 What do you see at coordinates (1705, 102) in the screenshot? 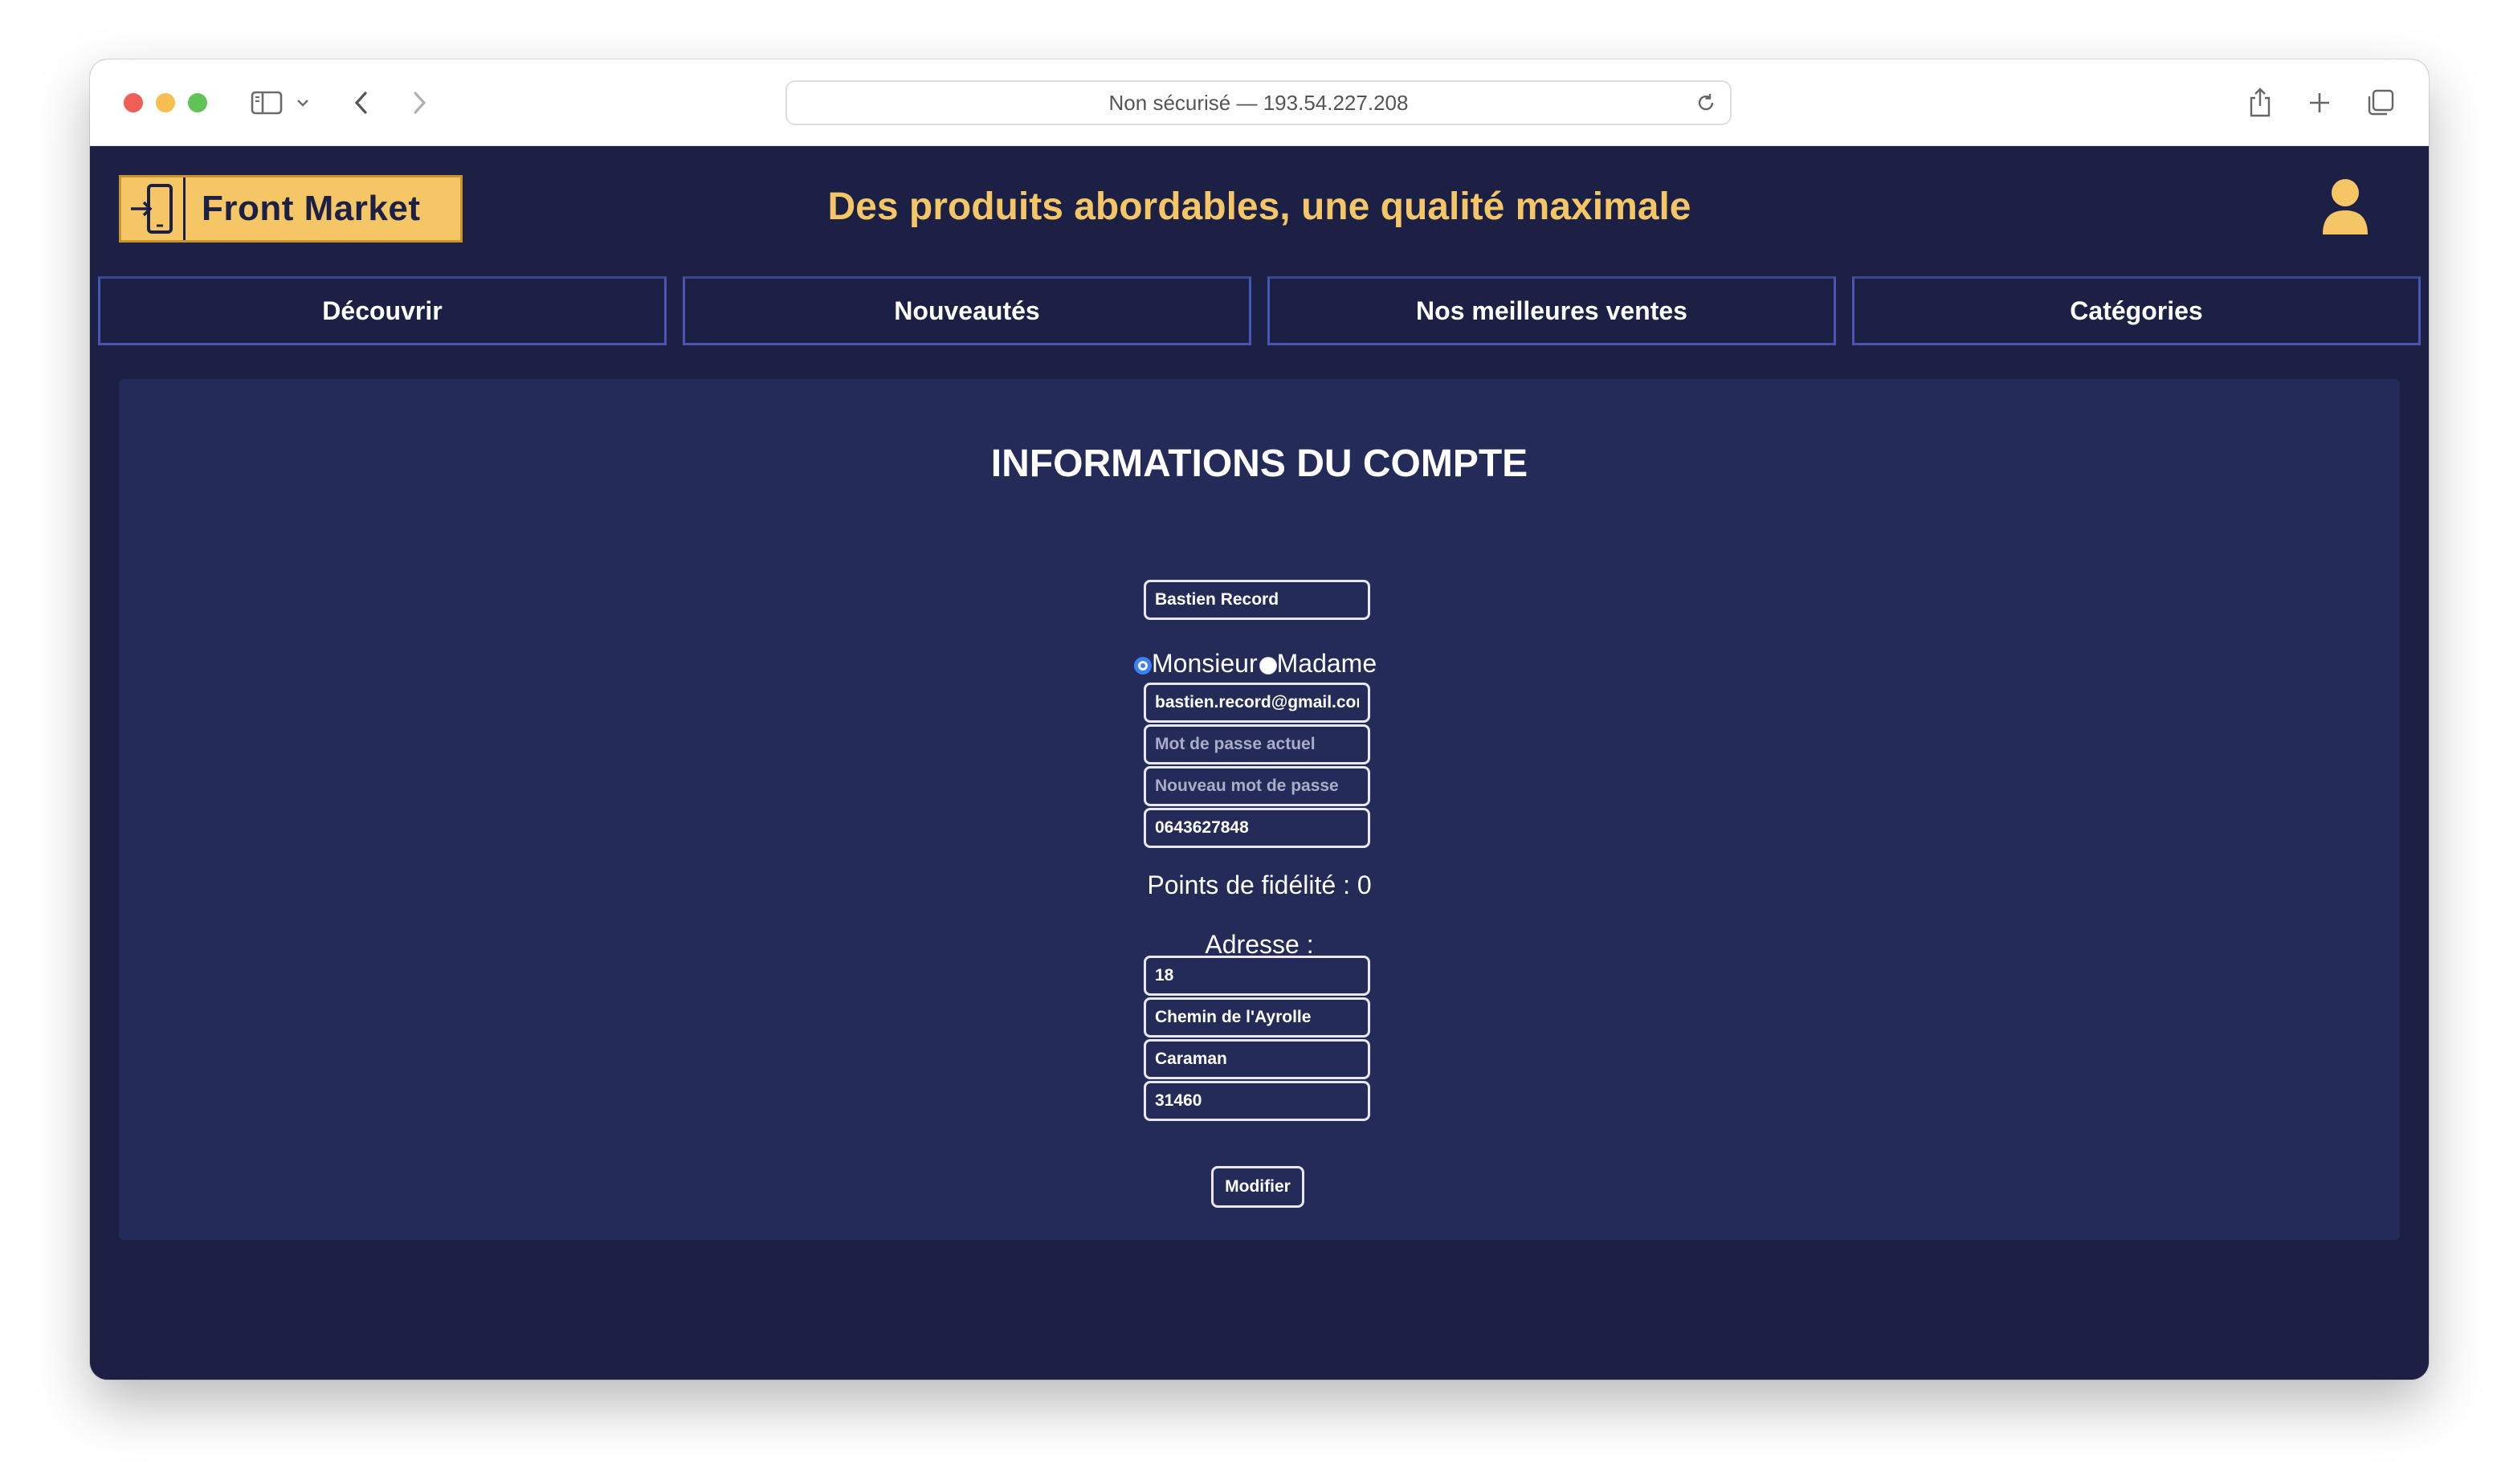
I see `reload-icon` at bounding box center [1705, 102].